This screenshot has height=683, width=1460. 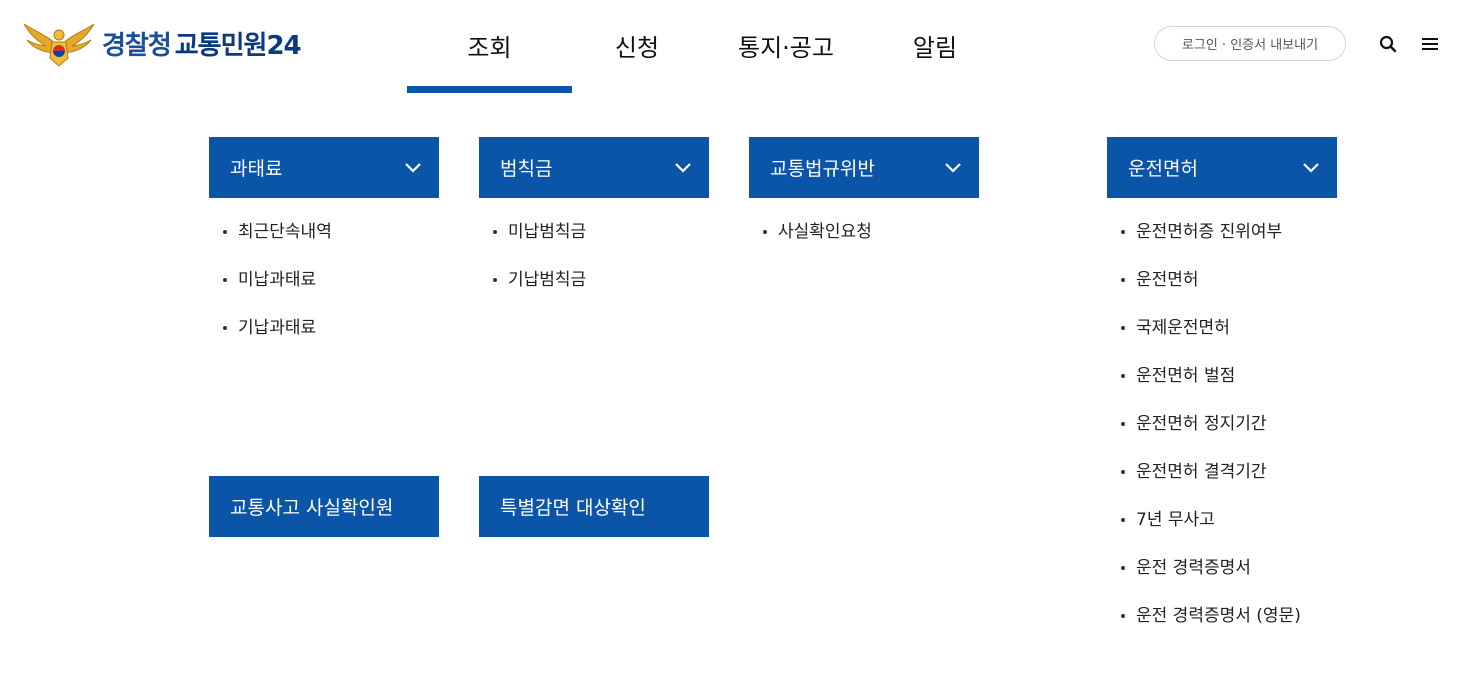 What do you see at coordinates (1204, 388) in the screenshot?
I see `submenu-item: 운전면허 벌점` at bounding box center [1204, 388].